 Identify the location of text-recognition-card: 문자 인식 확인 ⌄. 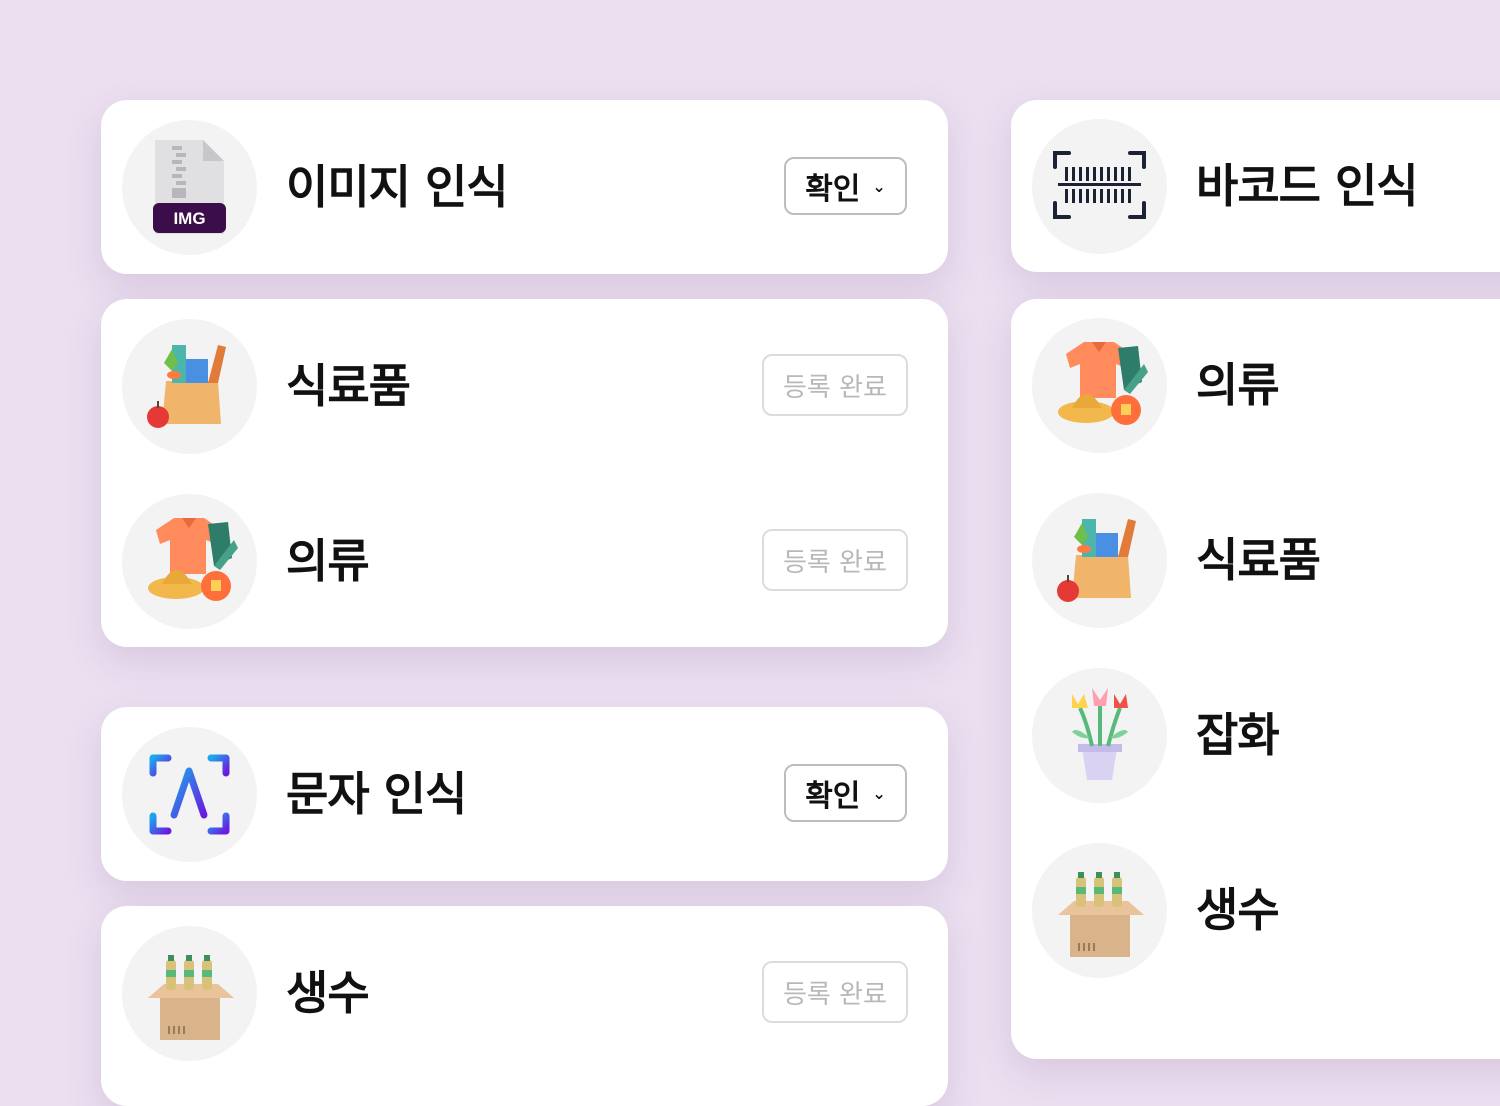
(524, 794).